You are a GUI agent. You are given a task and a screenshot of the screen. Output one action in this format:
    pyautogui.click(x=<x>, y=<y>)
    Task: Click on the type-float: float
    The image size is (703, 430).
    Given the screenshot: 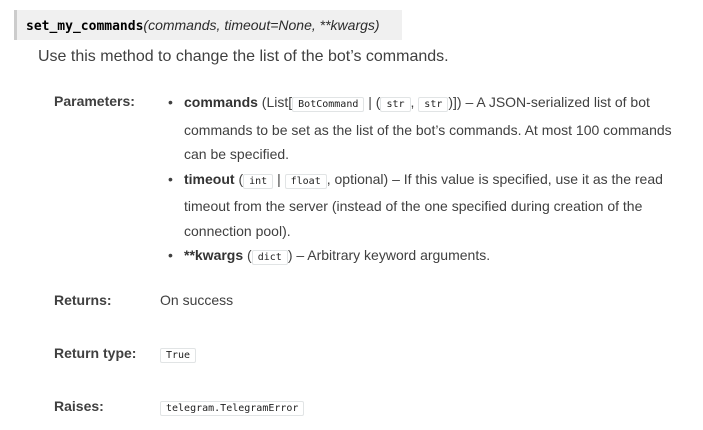 What is the action you would take?
    pyautogui.click(x=305, y=181)
    